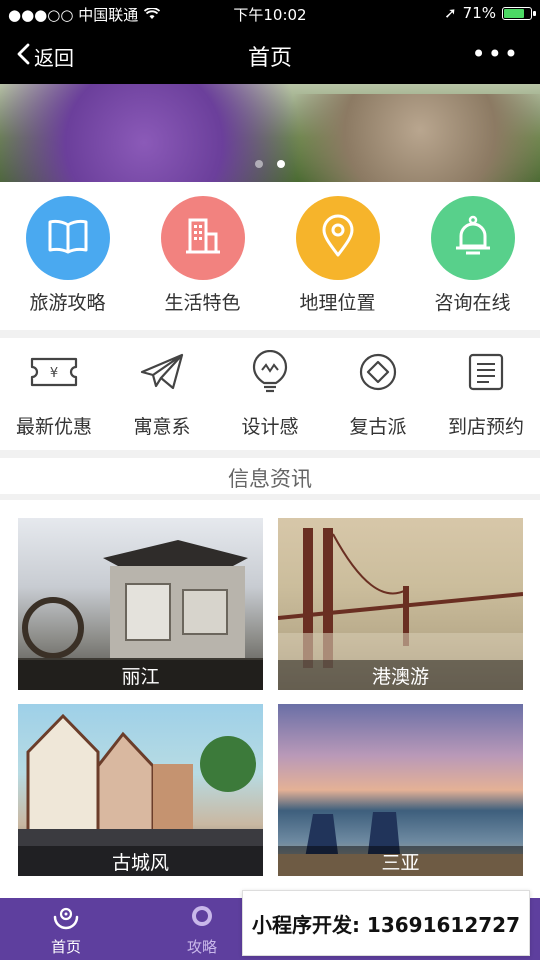 This screenshot has width=540, height=960. I want to click on category-location: 地理位置, so click(338, 255).